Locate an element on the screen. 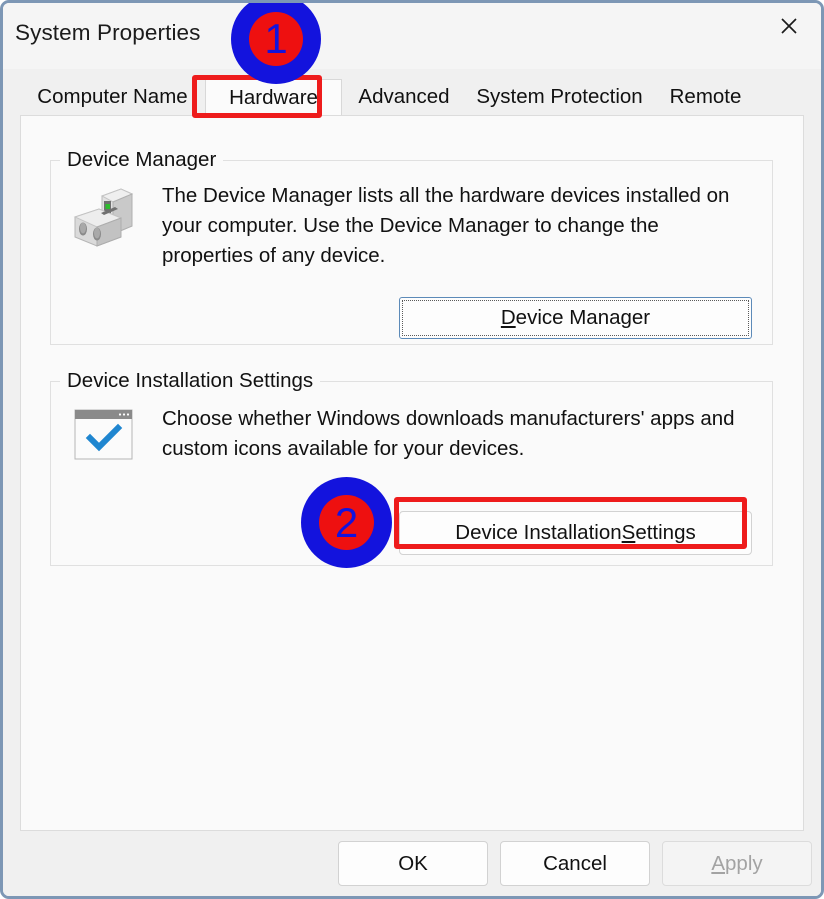  device-installation-settings-button: Device Installation Settings is located at coordinates (575, 533).